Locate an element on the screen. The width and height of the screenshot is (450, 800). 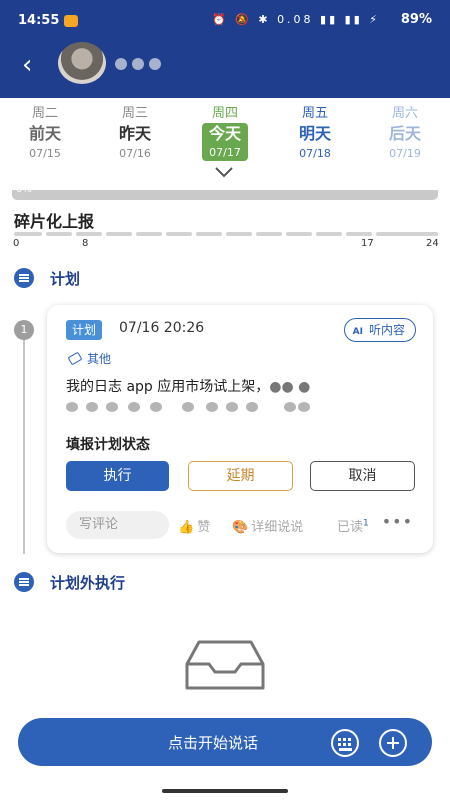
category-label: 其他 is located at coordinates (99, 359).